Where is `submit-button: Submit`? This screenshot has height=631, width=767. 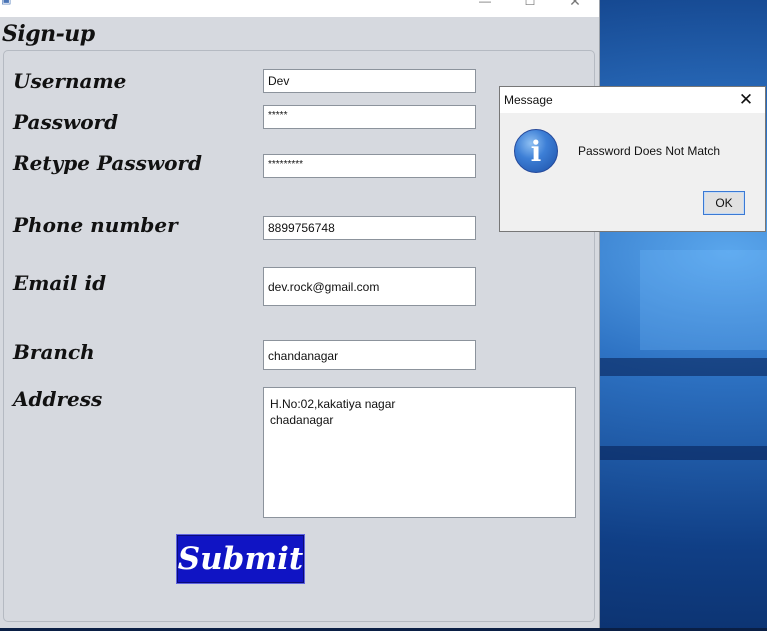
submit-button: Submit is located at coordinates (240, 559).